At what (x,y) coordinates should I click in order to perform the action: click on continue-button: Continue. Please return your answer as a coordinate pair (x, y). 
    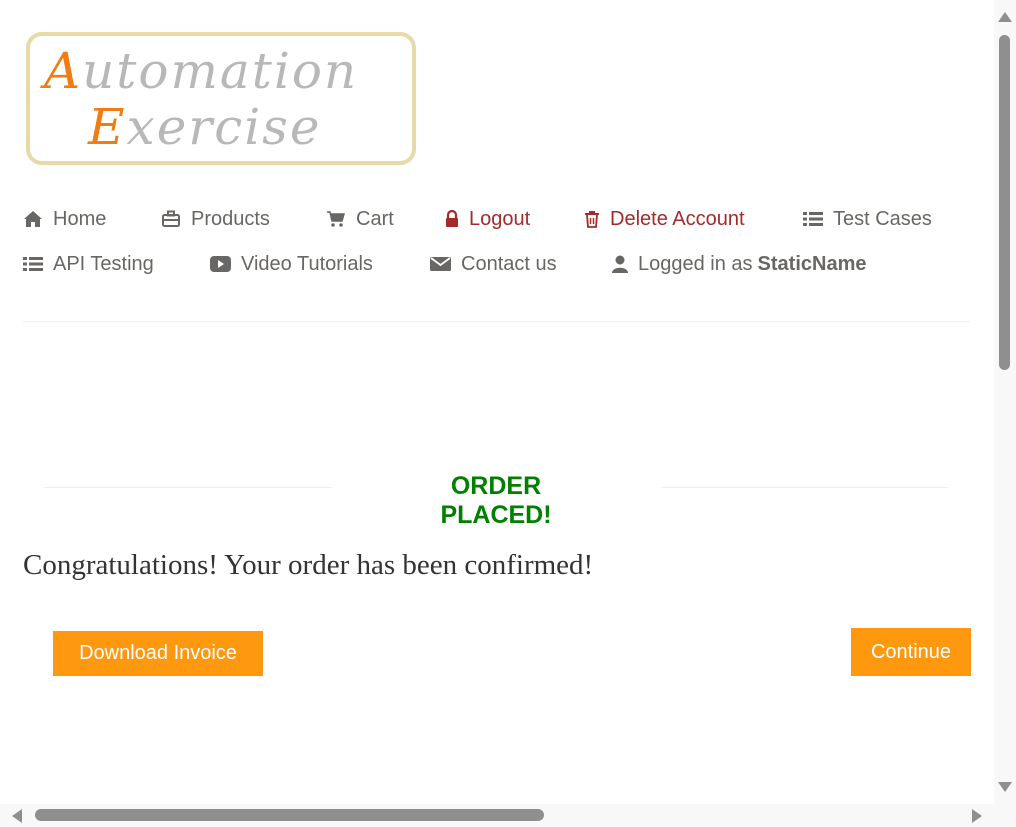
    Looking at the image, I should click on (911, 652).